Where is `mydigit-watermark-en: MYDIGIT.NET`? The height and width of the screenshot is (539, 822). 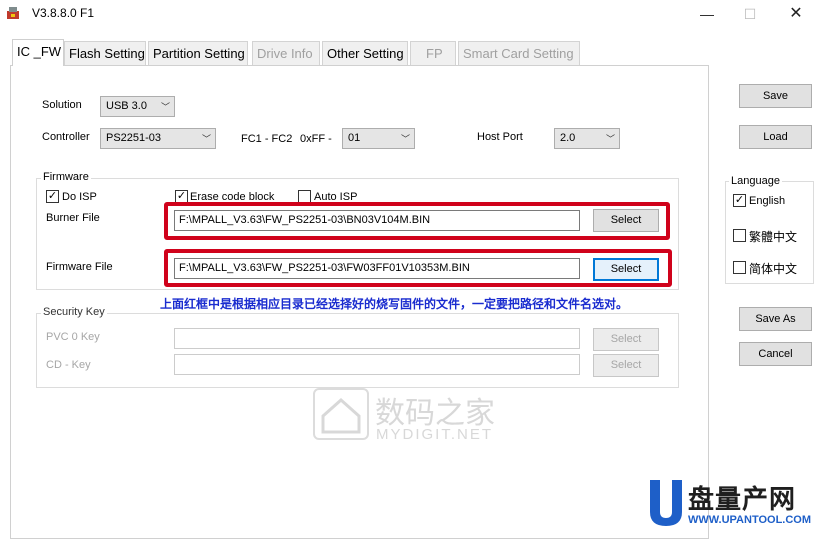 mydigit-watermark-en: MYDIGIT.NET is located at coordinates (435, 434).